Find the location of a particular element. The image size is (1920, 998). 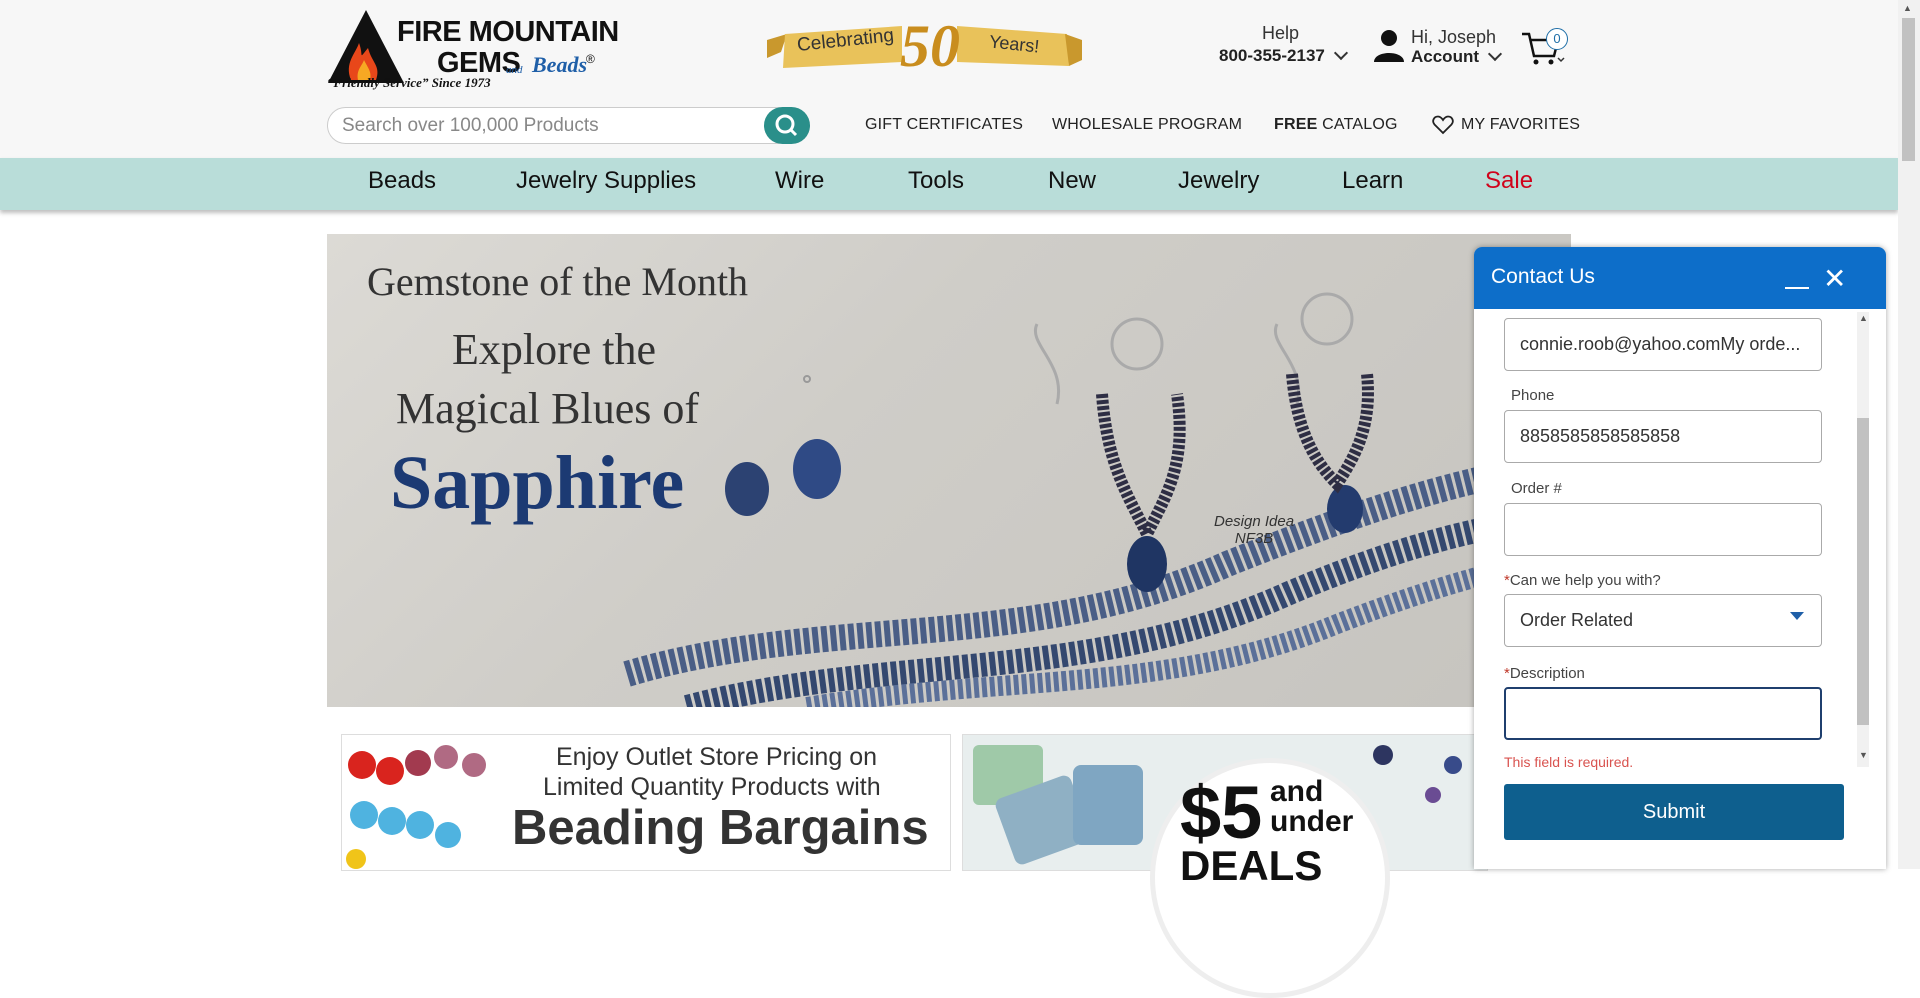

banner-line1: Explore the is located at coordinates (554, 349).